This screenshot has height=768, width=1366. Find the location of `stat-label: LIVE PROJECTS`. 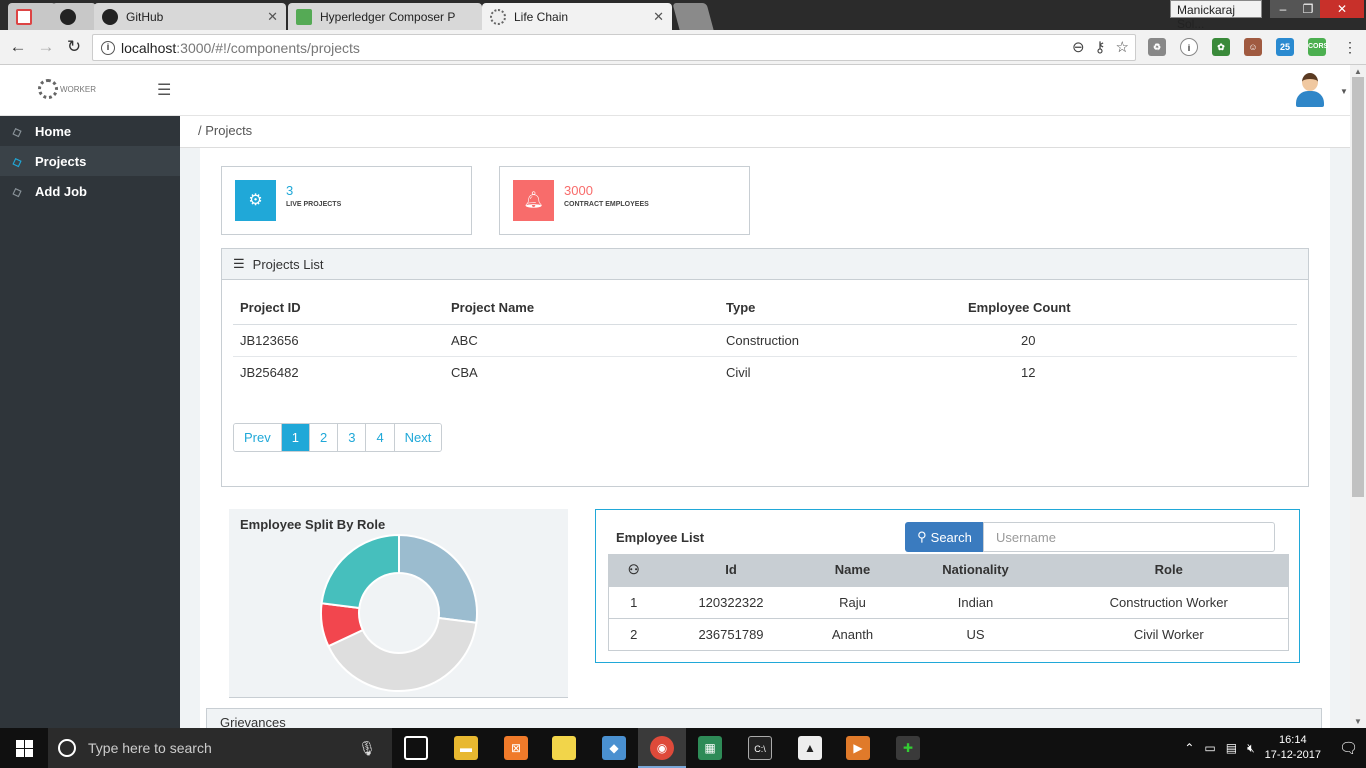

stat-label: LIVE PROJECTS is located at coordinates (314, 204).